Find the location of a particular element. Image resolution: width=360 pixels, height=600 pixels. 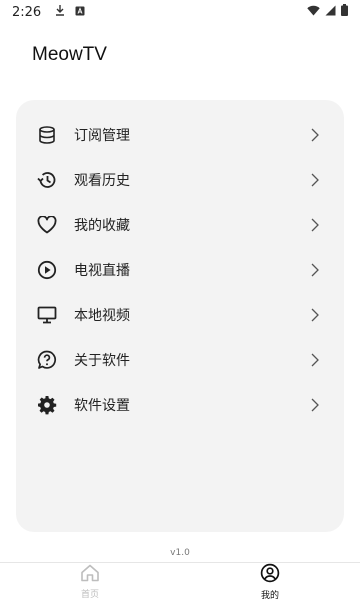

download-icon is located at coordinates (60, 12).